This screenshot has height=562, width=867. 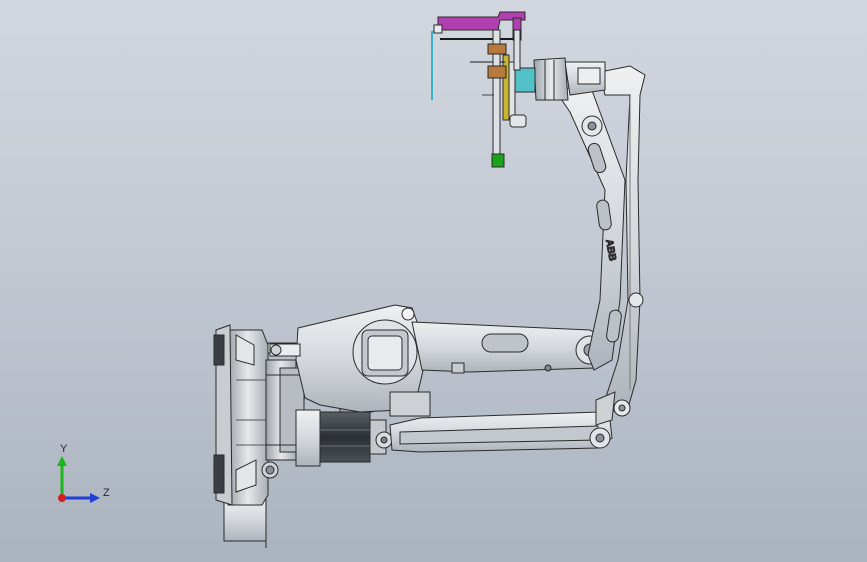 What do you see at coordinates (106, 493) in the screenshot?
I see `triad-z-label: Z` at bounding box center [106, 493].